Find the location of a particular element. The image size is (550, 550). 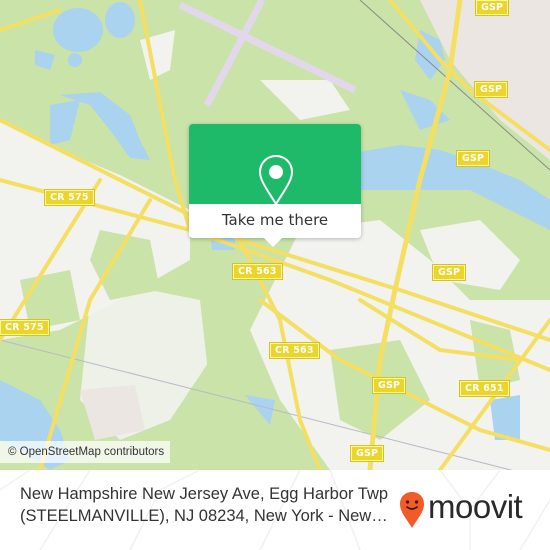

commercial-area is located at coordinates (112, 412).